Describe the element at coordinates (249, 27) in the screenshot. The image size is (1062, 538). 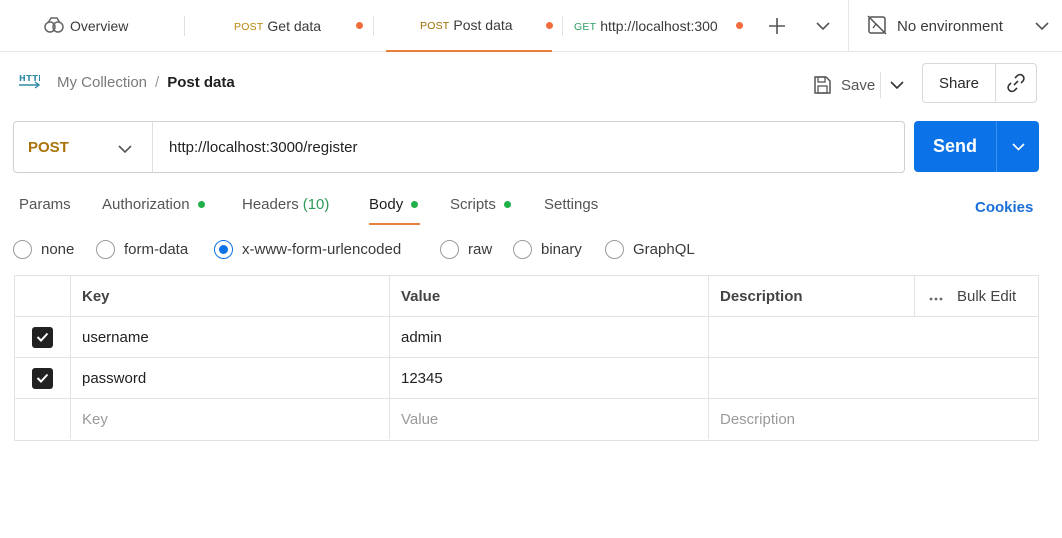
I see `tab-method-badge: POST` at that location.